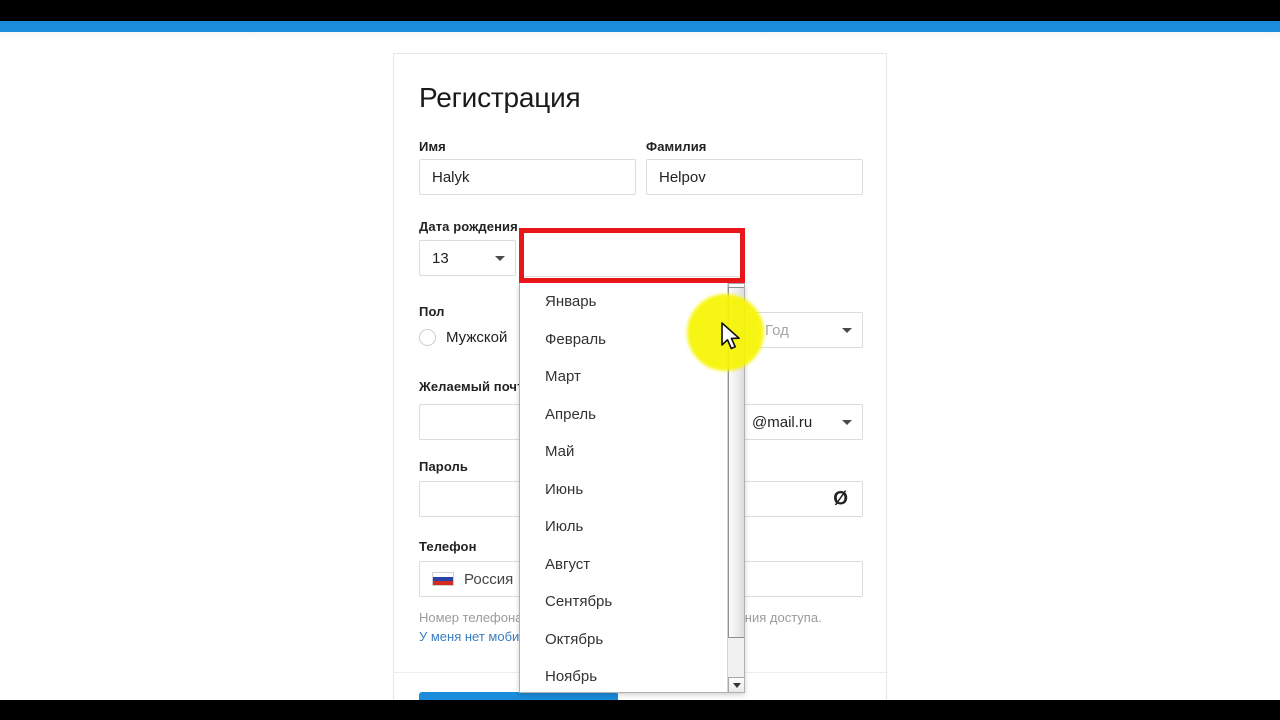  I want to click on phone-label: Телефон, so click(448, 546).